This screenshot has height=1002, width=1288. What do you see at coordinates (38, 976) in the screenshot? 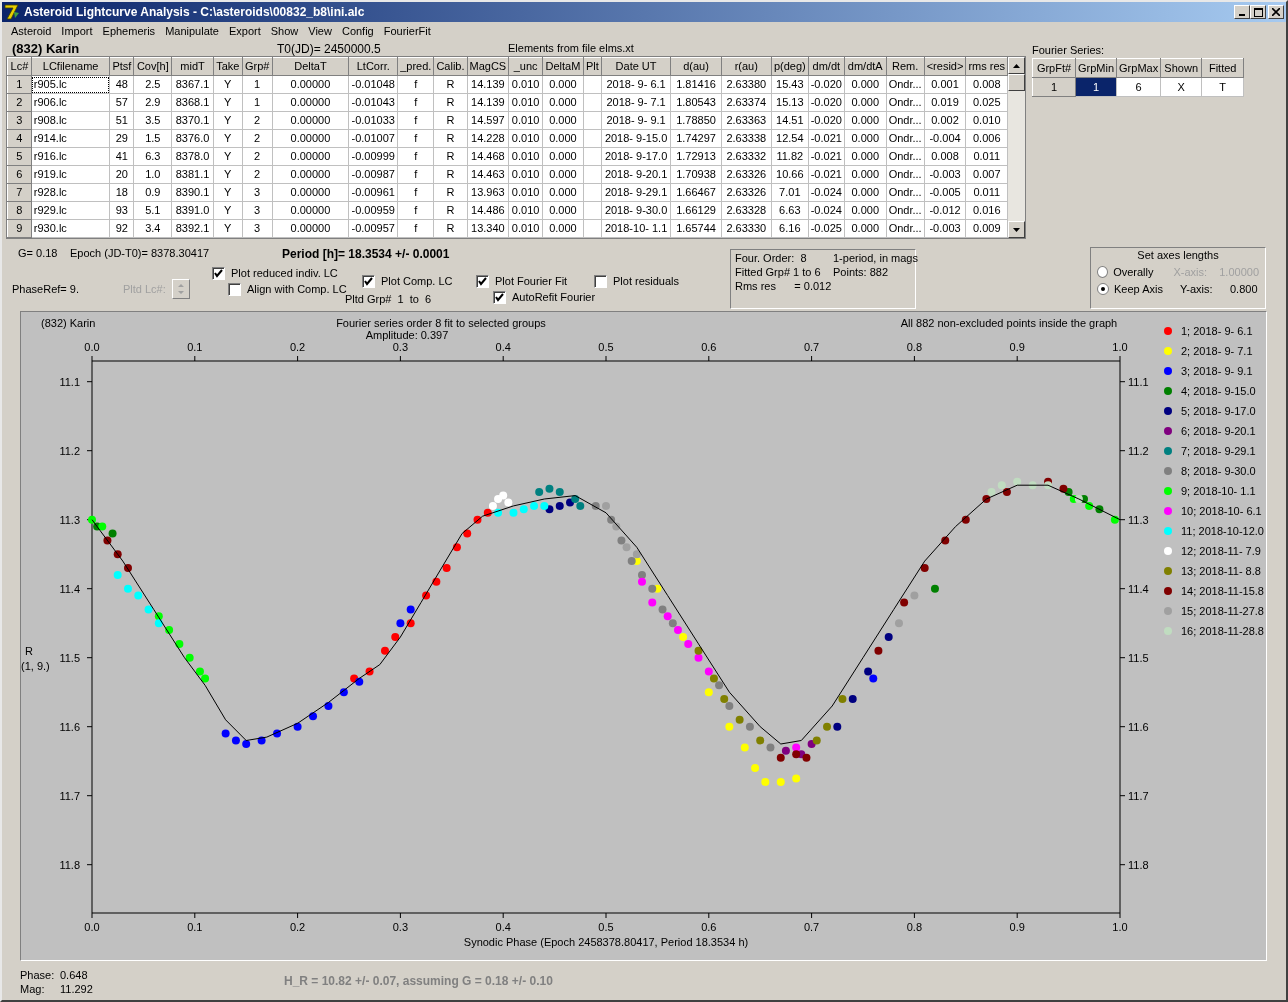
I see `phase-label: Phase:` at bounding box center [38, 976].